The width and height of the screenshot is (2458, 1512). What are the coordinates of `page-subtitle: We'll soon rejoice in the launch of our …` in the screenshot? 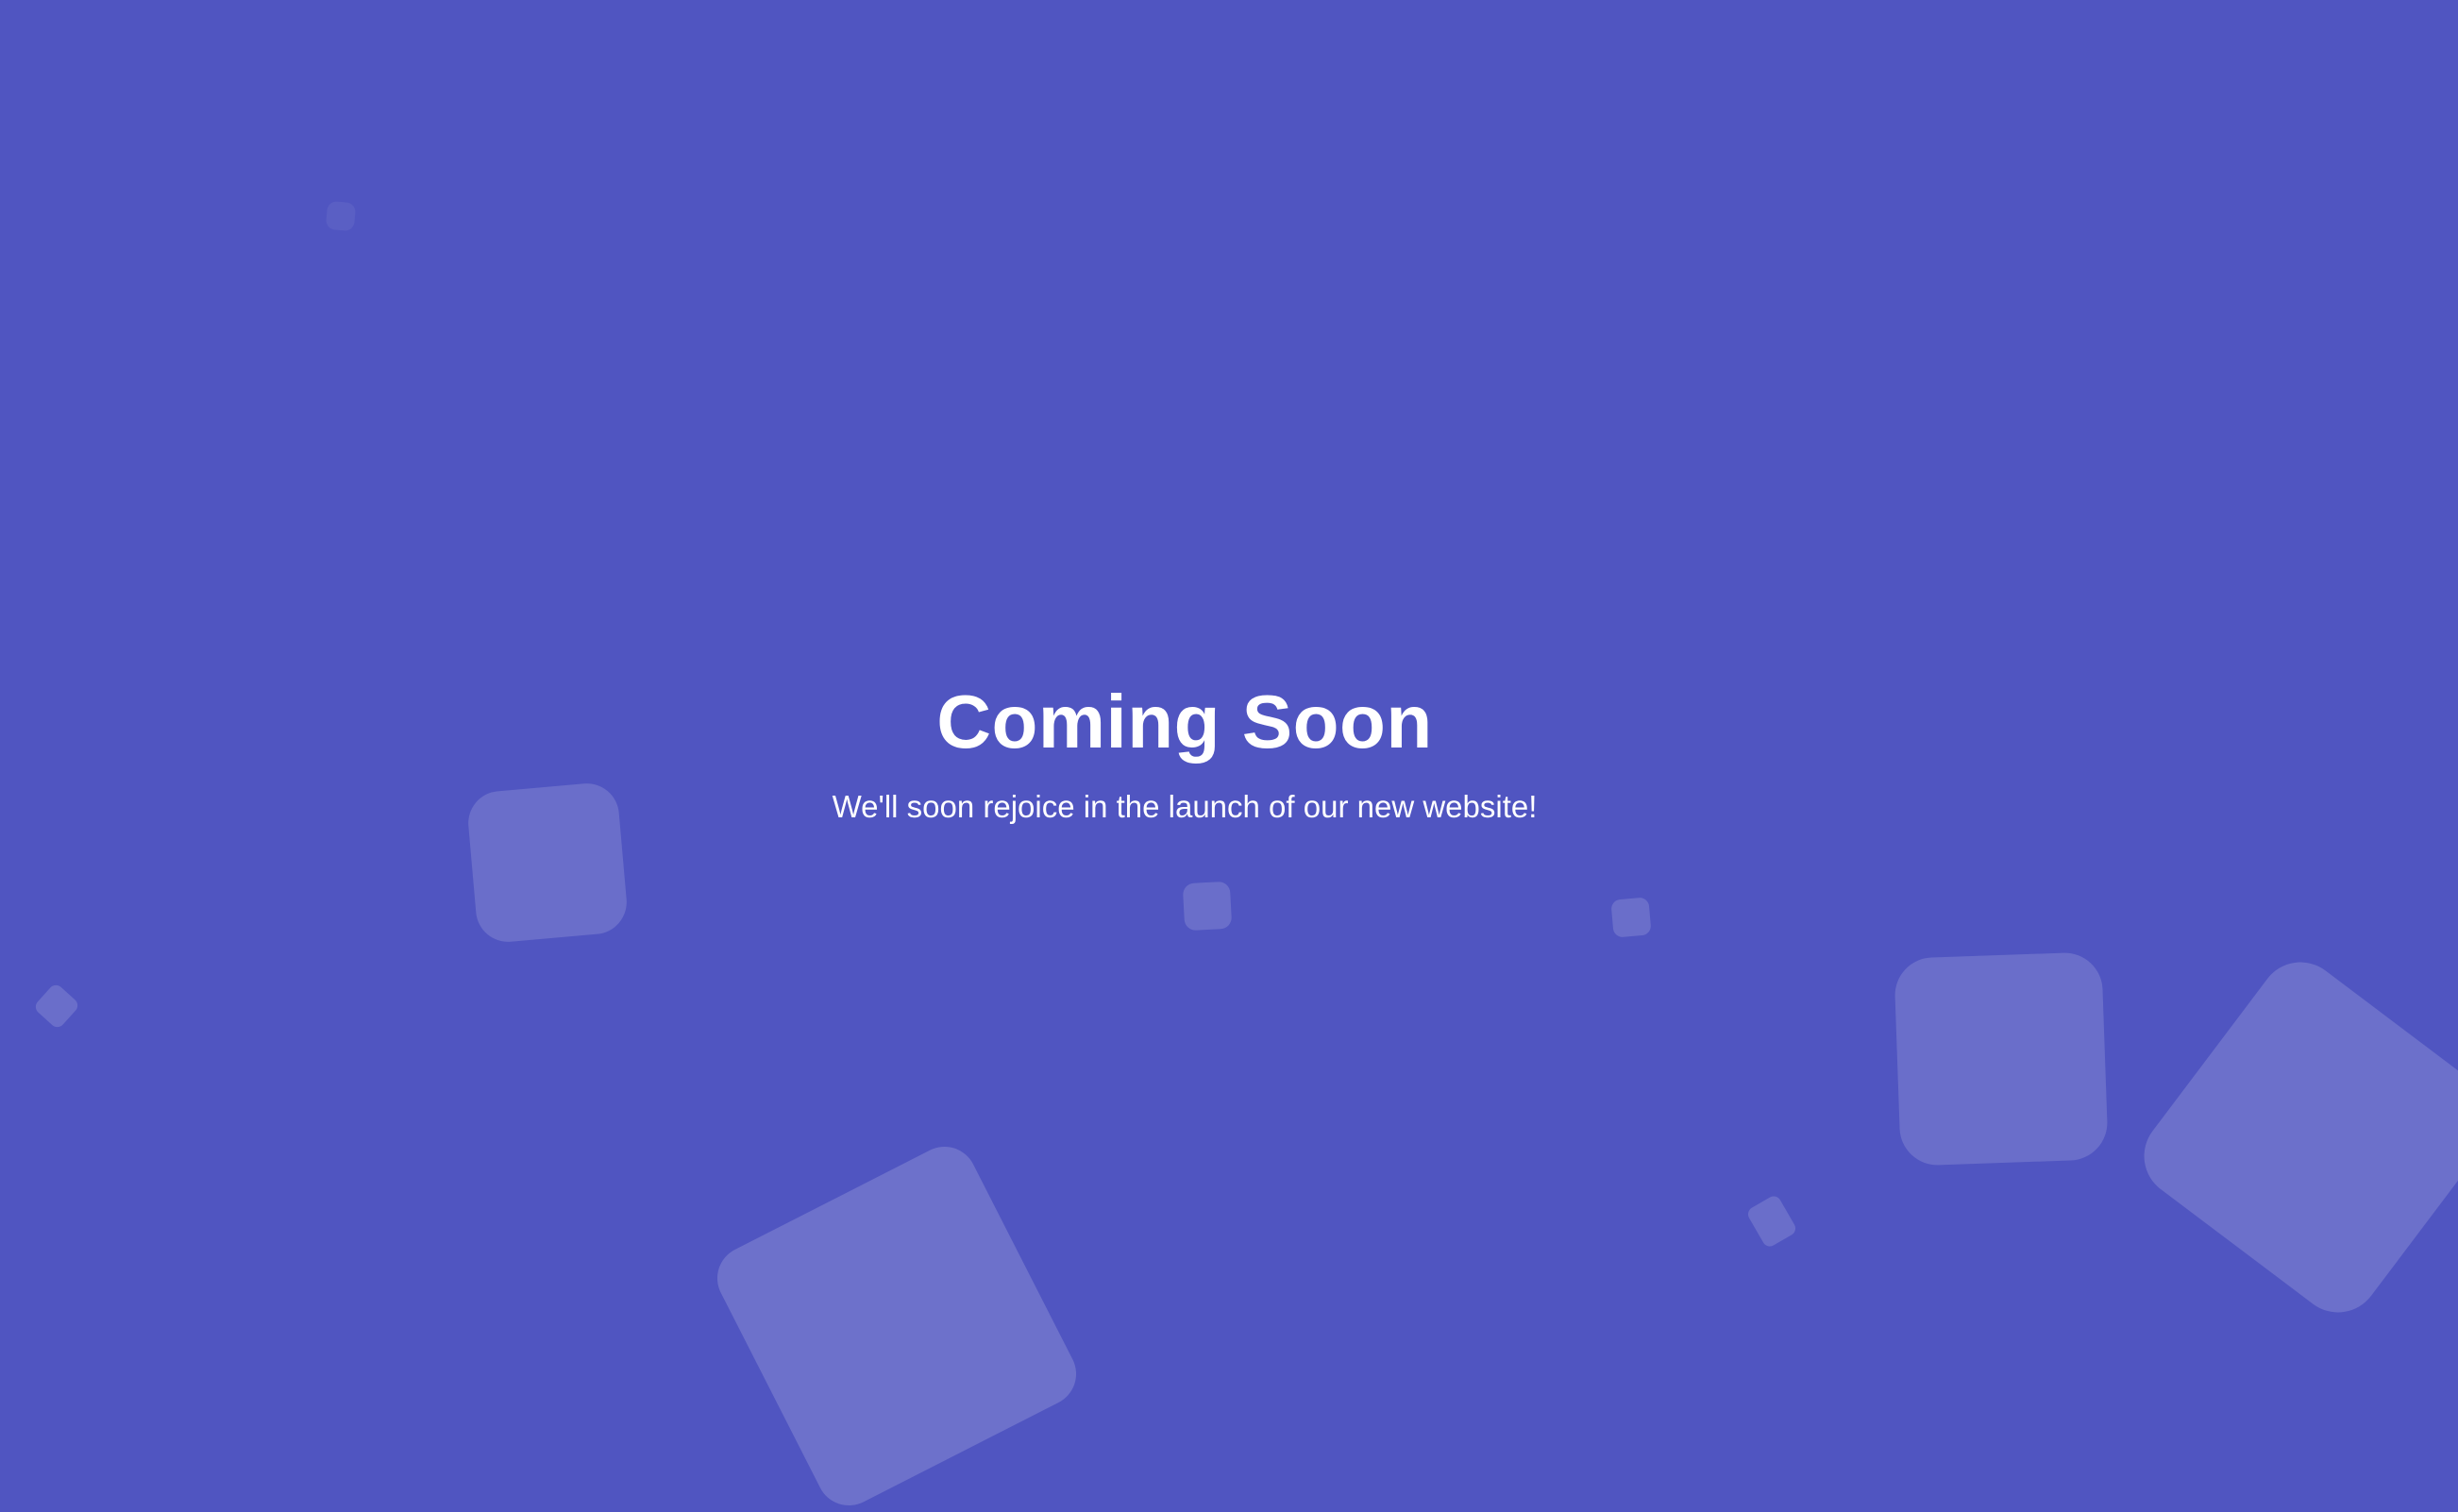 It's located at (1185, 806).